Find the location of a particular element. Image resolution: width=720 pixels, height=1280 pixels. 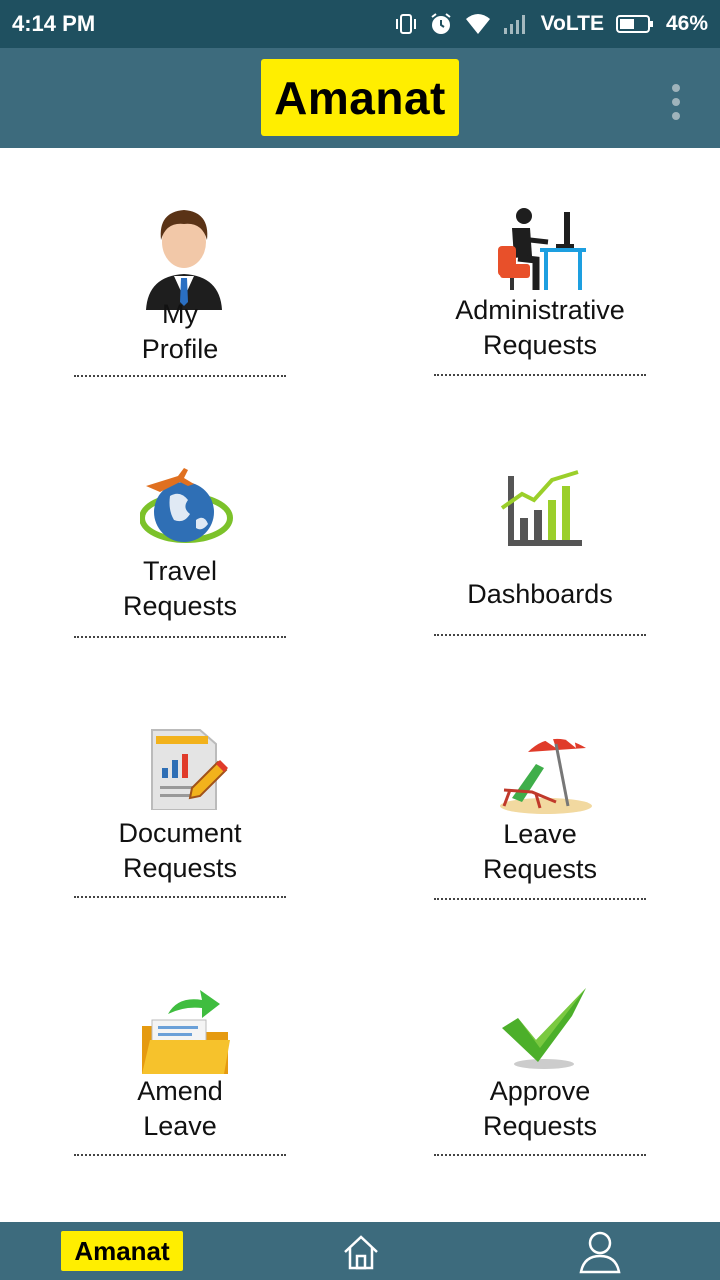

app-logo: Amanat is located at coordinates (360, 97).